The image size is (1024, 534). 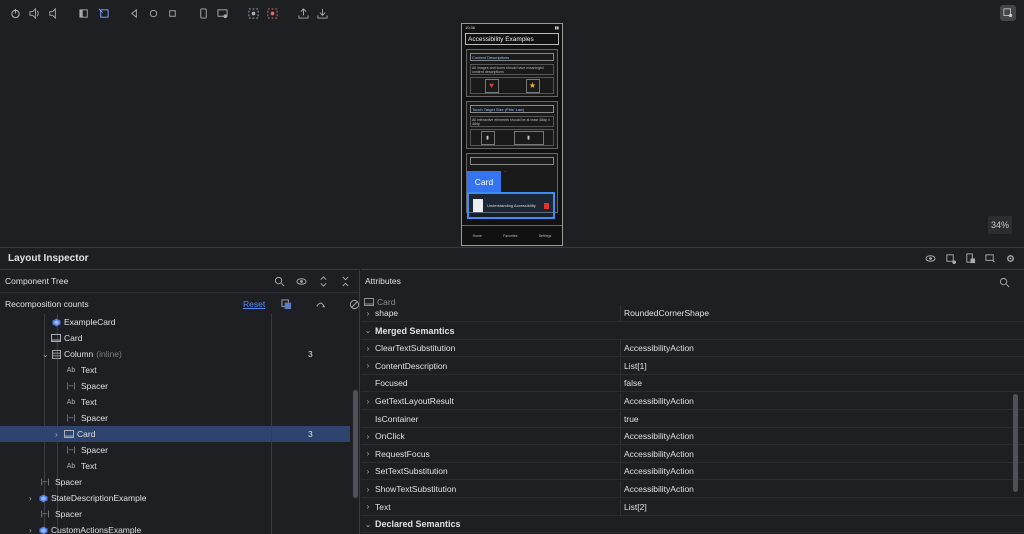 What do you see at coordinates (545, 236) in the screenshot?
I see `nav-settings: Settings` at bounding box center [545, 236].